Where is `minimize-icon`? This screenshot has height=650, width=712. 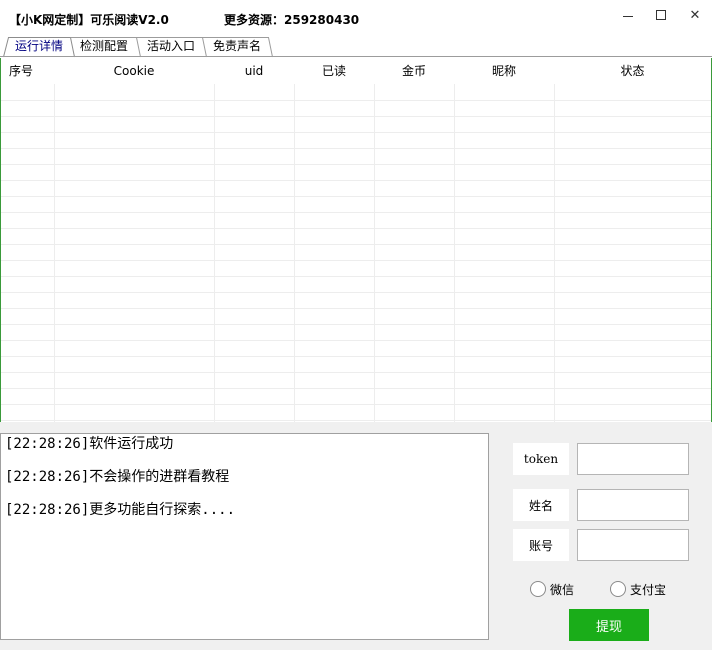
minimize-icon is located at coordinates (628, 16).